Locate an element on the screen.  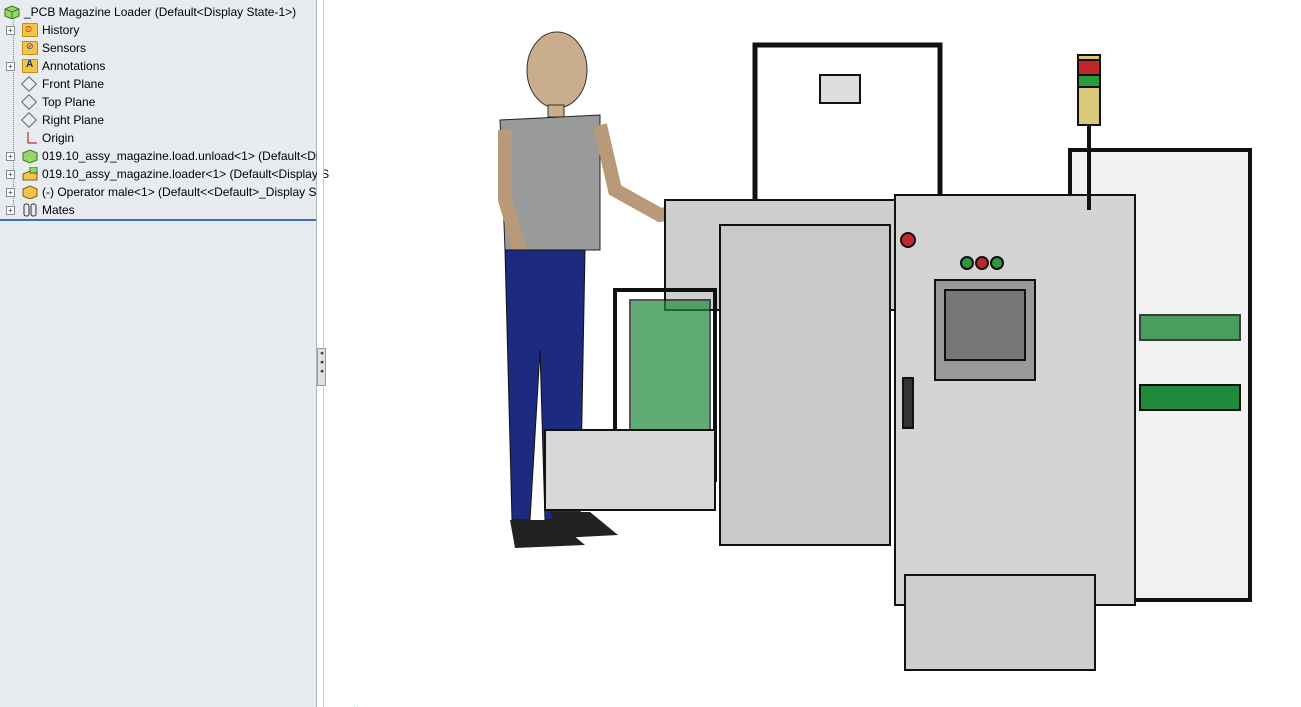
history-folder-icon: ⏲ is located at coordinates (30, 30).